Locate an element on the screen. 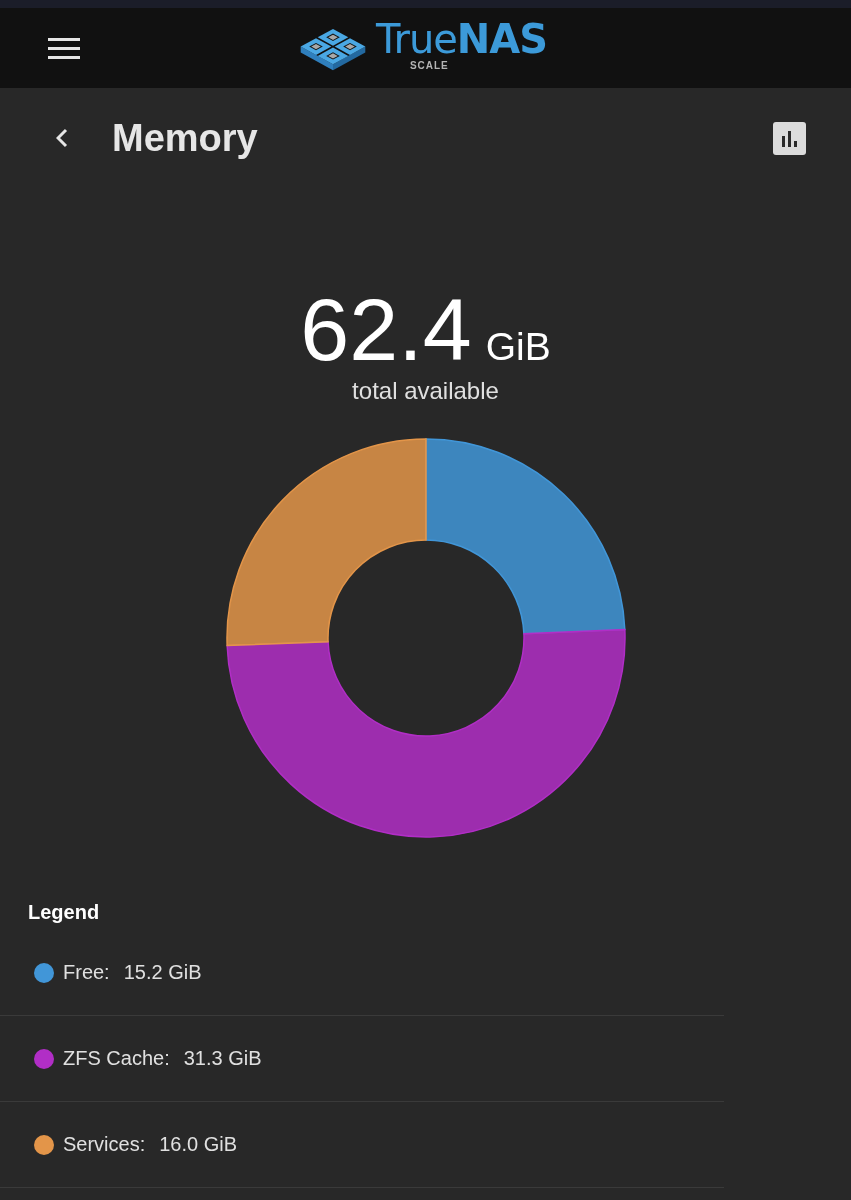  menu-icon is located at coordinates (64, 48).